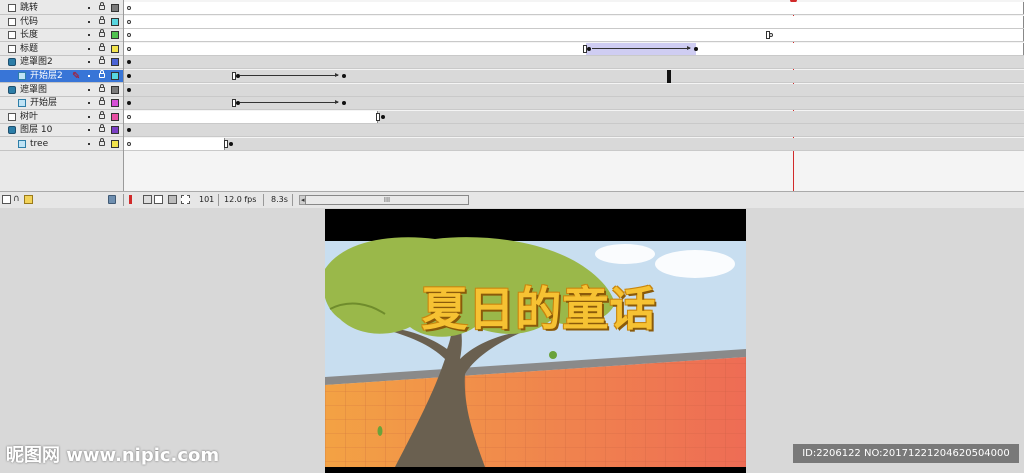 The height and width of the screenshot is (473, 1024). What do you see at coordinates (61, 104) in the screenshot?
I see `layer-row: 开始层` at bounding box center [61, 104].